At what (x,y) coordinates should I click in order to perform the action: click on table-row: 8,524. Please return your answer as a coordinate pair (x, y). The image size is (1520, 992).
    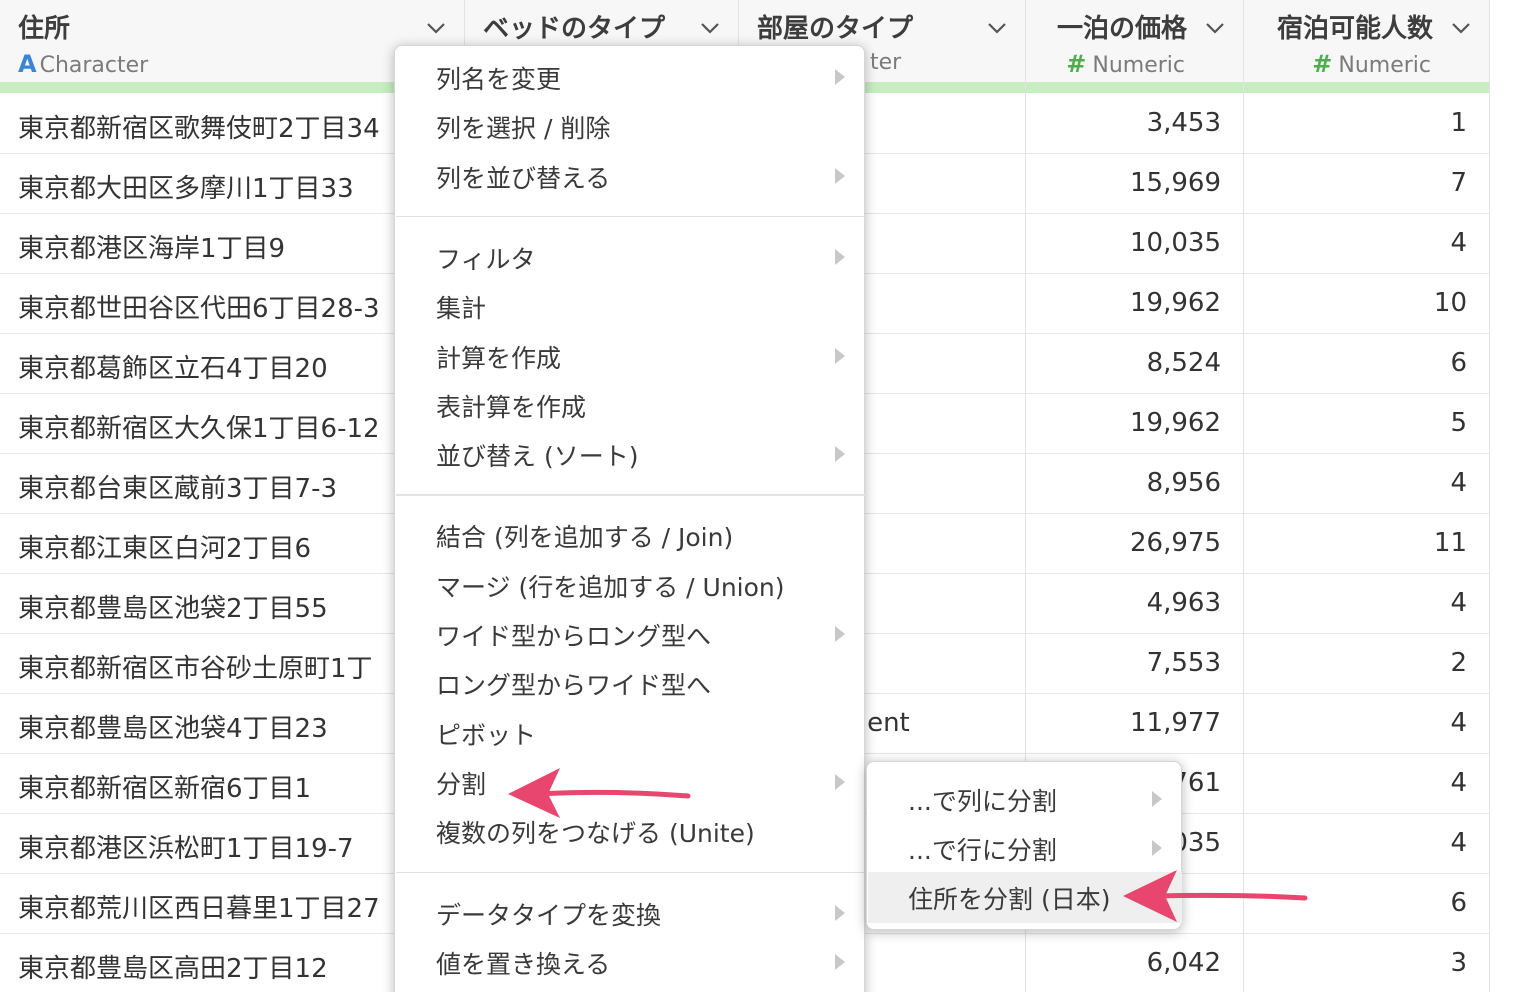
    Looking at the image, I should click on (1134, 364).